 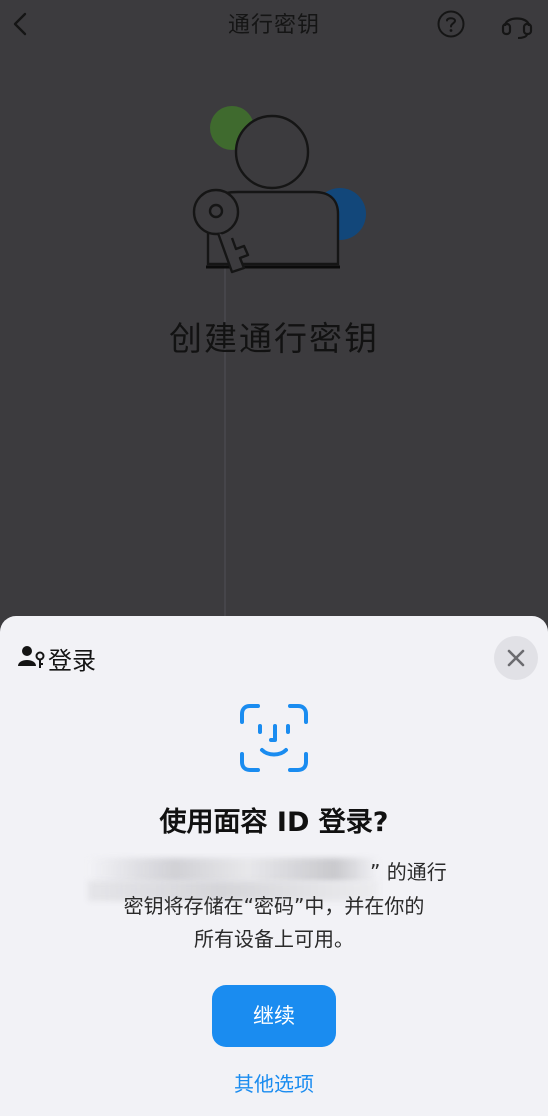 I want to click on close-icon, so click(x=516, y=658).